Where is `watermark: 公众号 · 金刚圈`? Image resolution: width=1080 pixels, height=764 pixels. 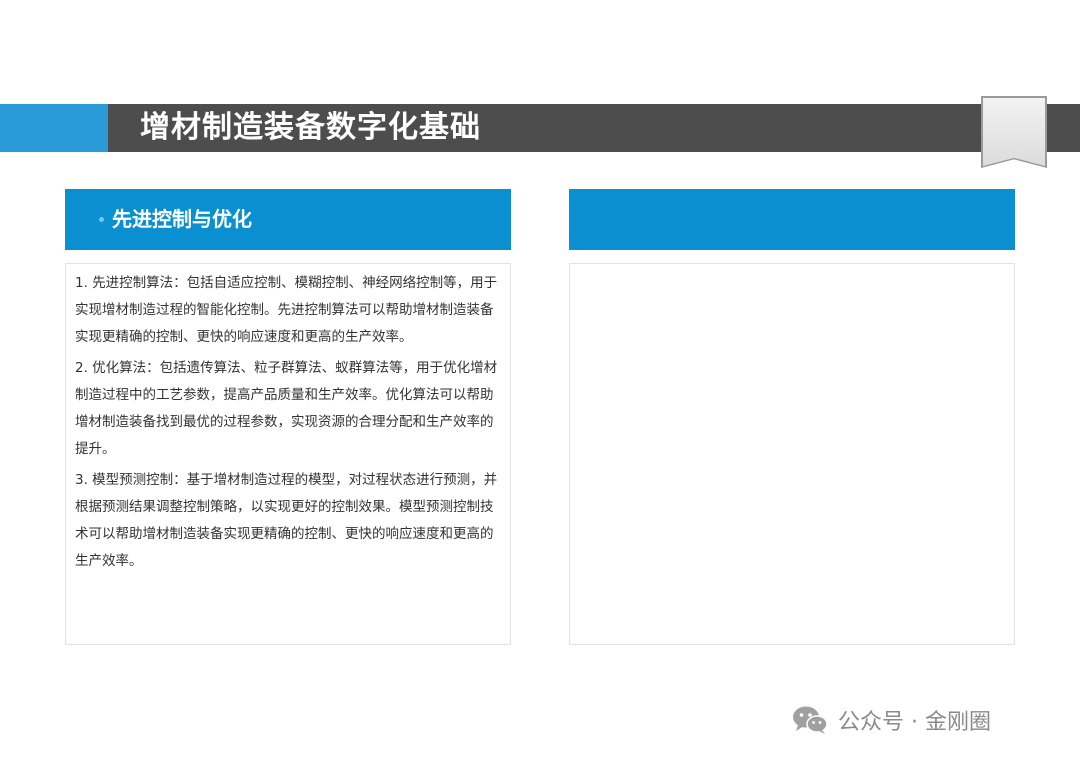 watermark: 公众号 · 金刚圈 is located at coordinates (891, 720).